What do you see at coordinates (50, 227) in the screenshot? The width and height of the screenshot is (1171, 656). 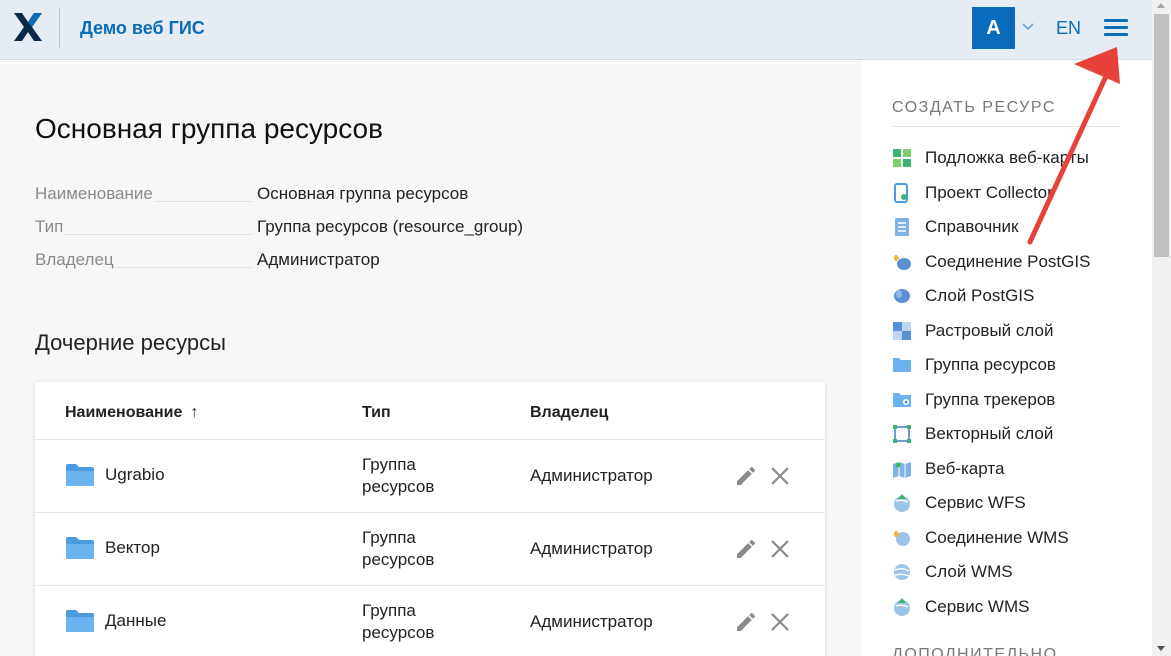 I see `property-key: Тип` at bounding box center [50, 227].